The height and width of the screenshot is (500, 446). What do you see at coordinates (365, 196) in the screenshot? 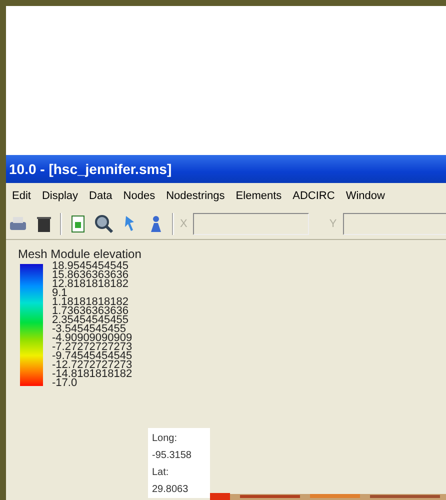
I see `menu-item: Window` at bounding box center [365, 196].